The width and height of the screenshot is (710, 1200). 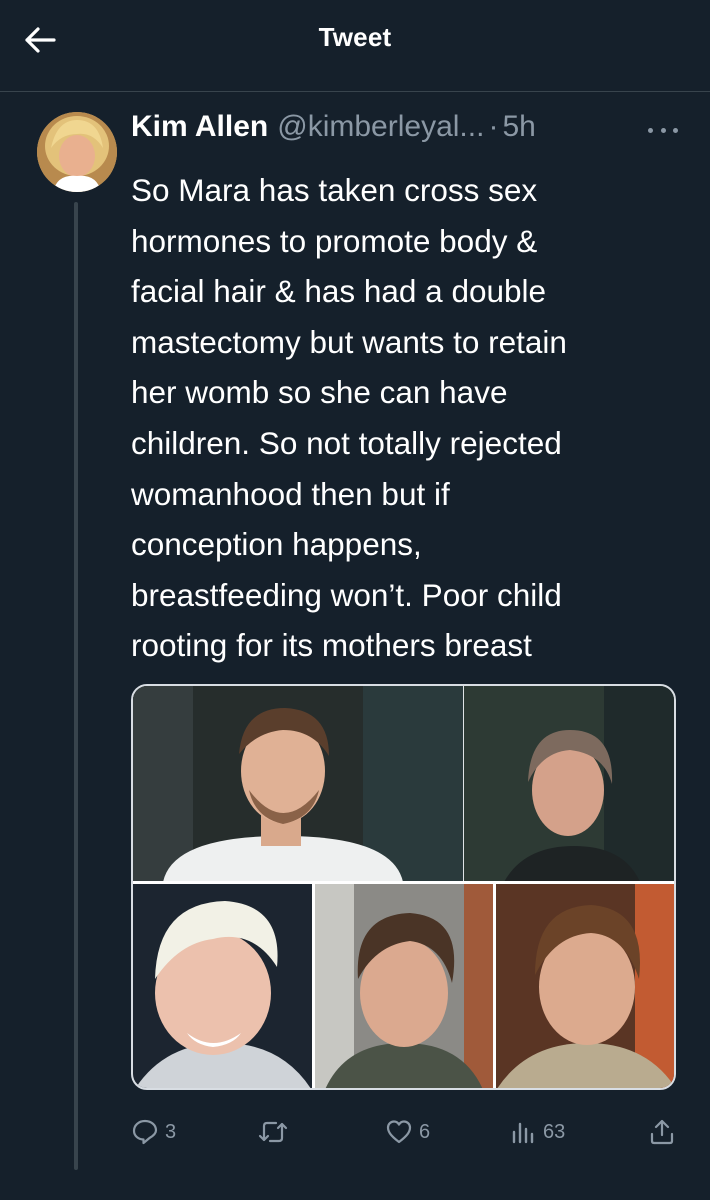 What do you see at coordinates (425, 1131) in the screenshot?
I see `like-count: 6` at bounding box center [425, 1131].